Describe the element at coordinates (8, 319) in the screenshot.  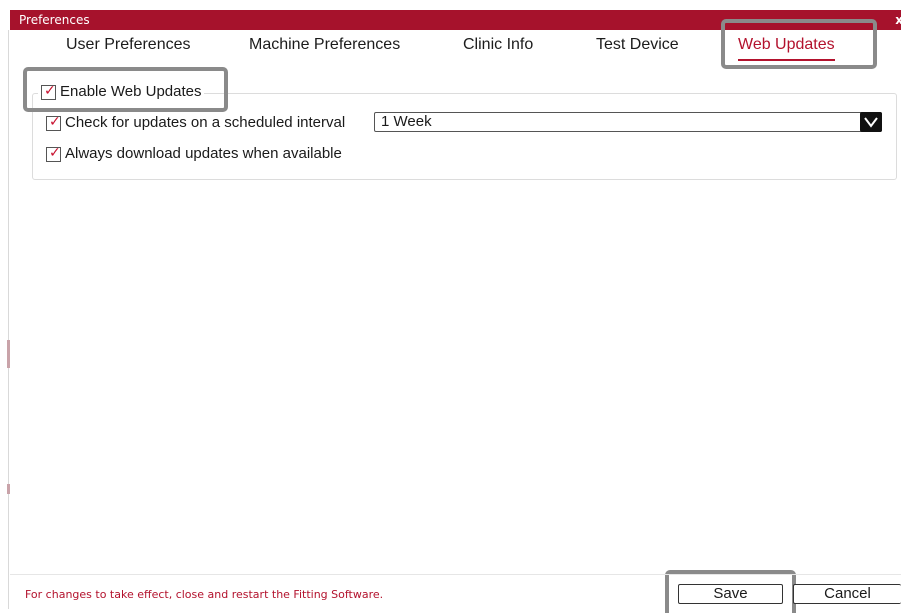
I see `edge-divider` at that location.